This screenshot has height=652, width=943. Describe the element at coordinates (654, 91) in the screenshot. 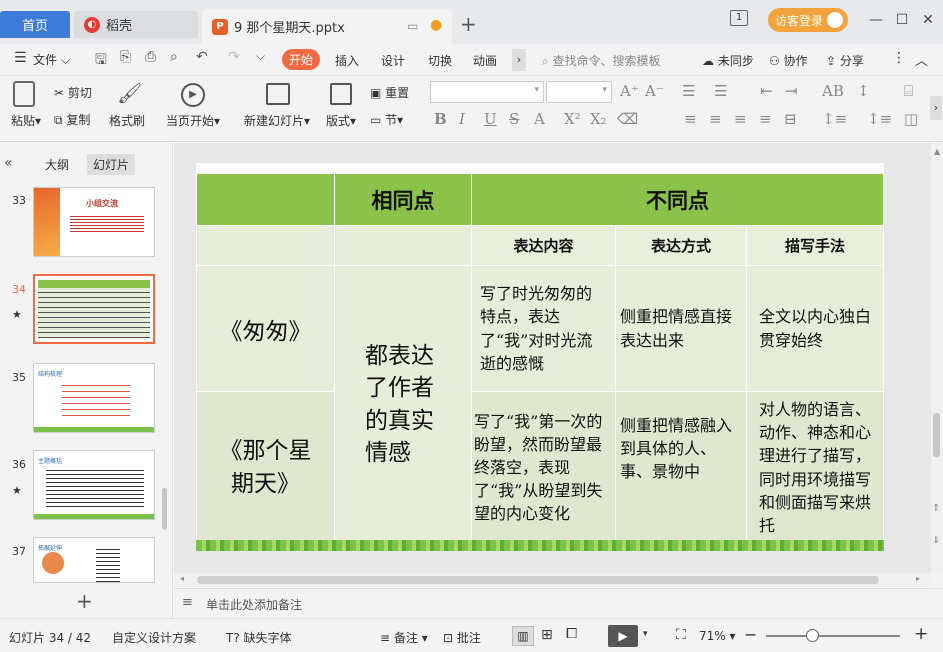

I see `decrease-font-icon: A⁻` at that location.